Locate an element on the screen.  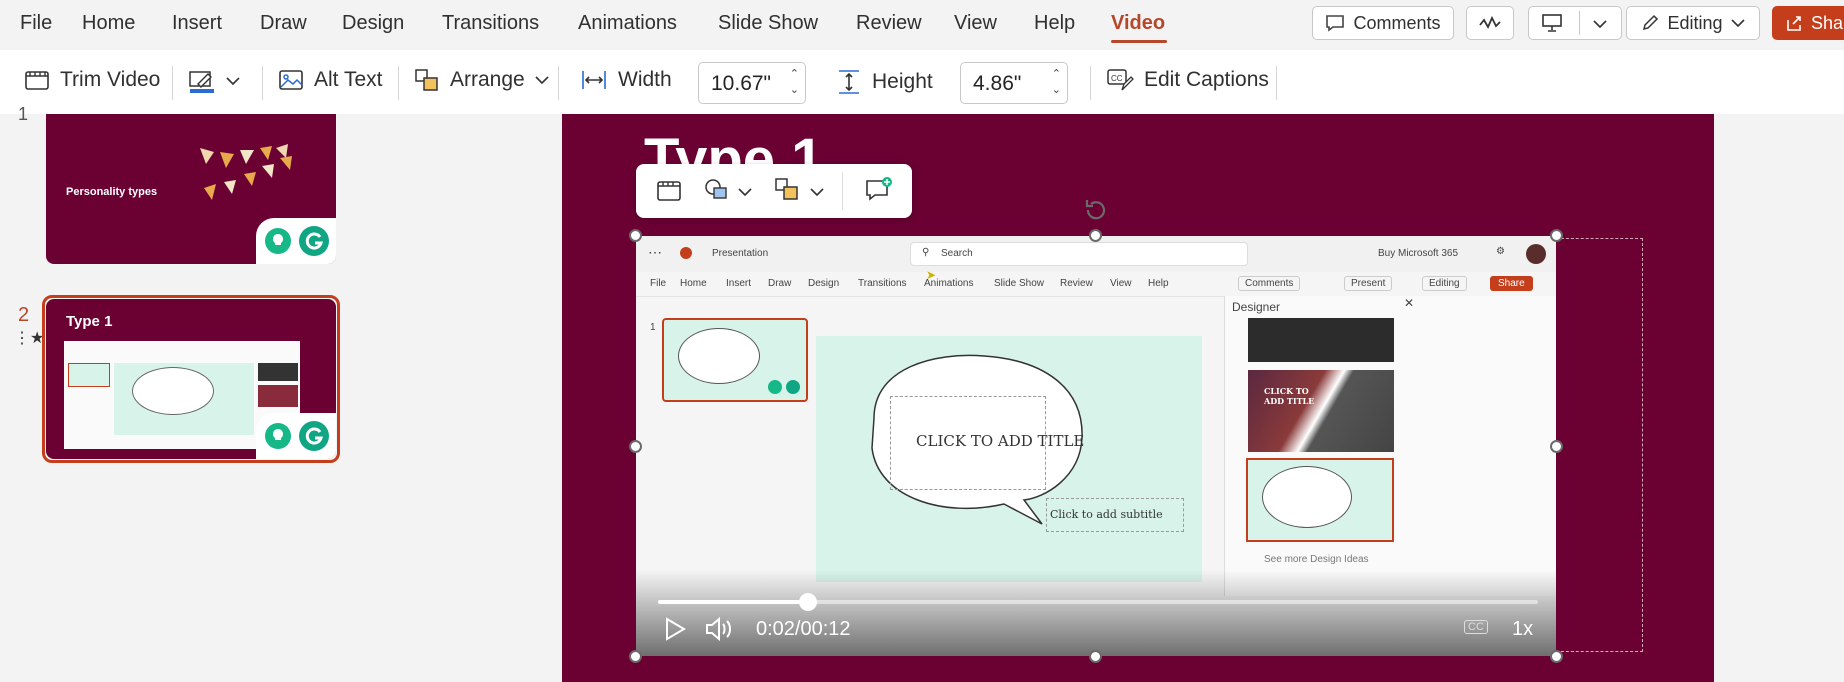
share-label: Sha is located at coordinates (1827, 22).